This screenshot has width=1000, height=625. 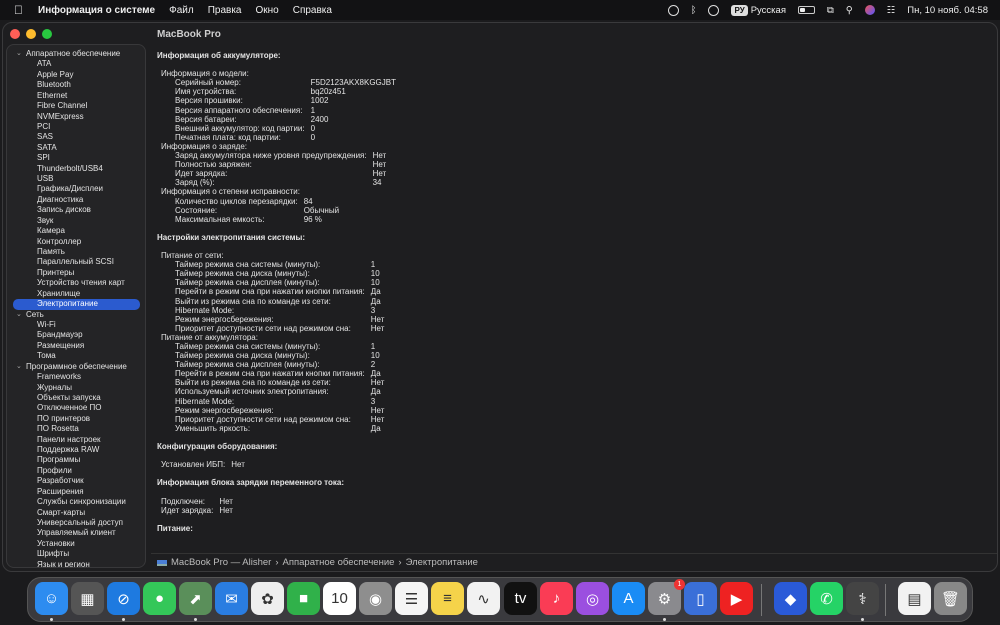 What do you see at coordinates (76, 367) in the screenshot?
I see `sidebar-category: ⌄ Программное обеспечение` at bounding box center [76, 367].